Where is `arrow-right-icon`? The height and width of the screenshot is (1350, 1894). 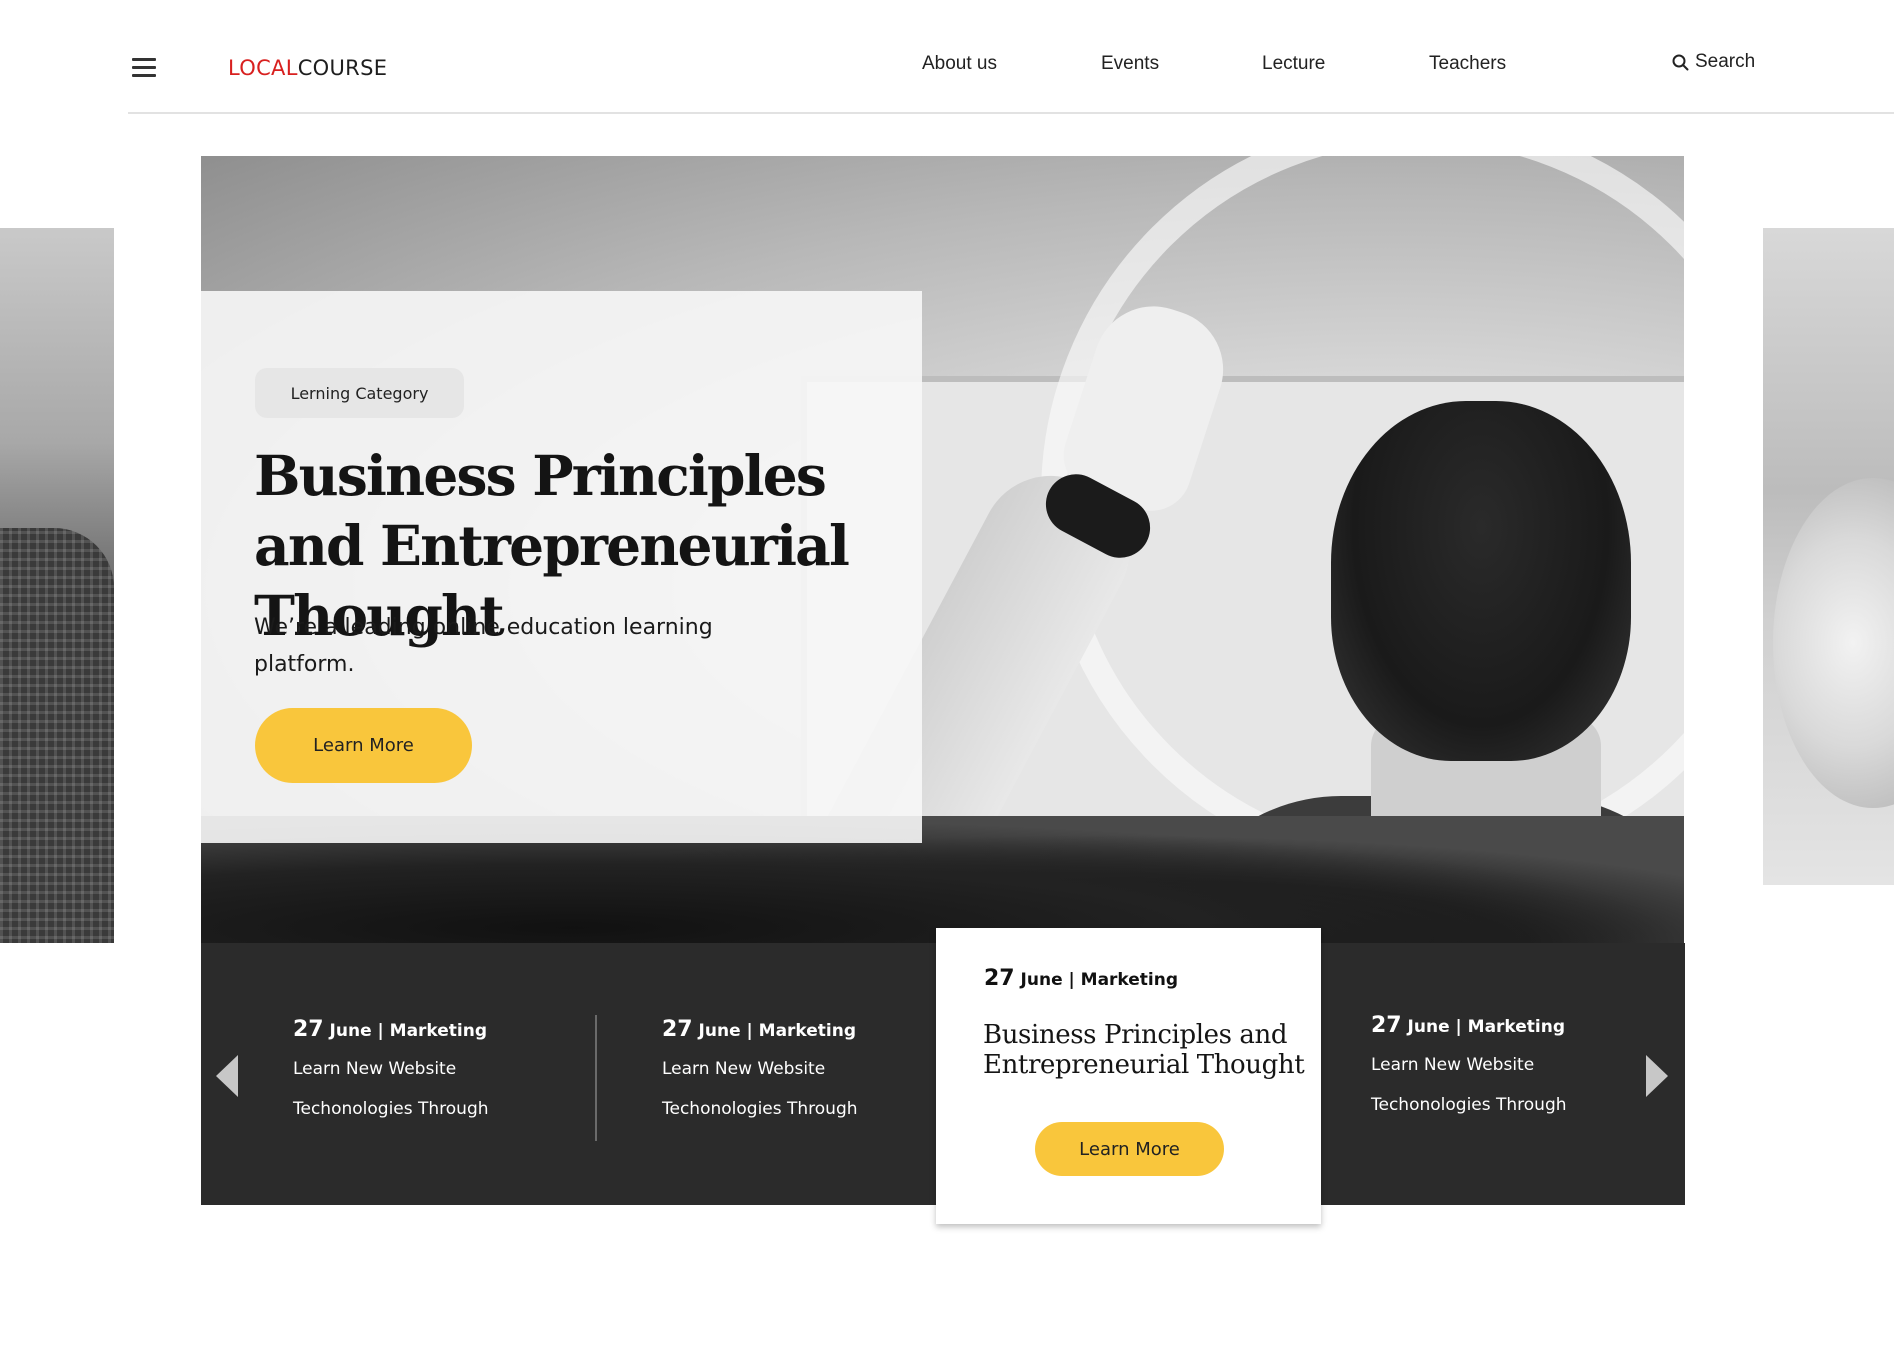 arrow-right-icon is located at coordinates (1657, 1076).